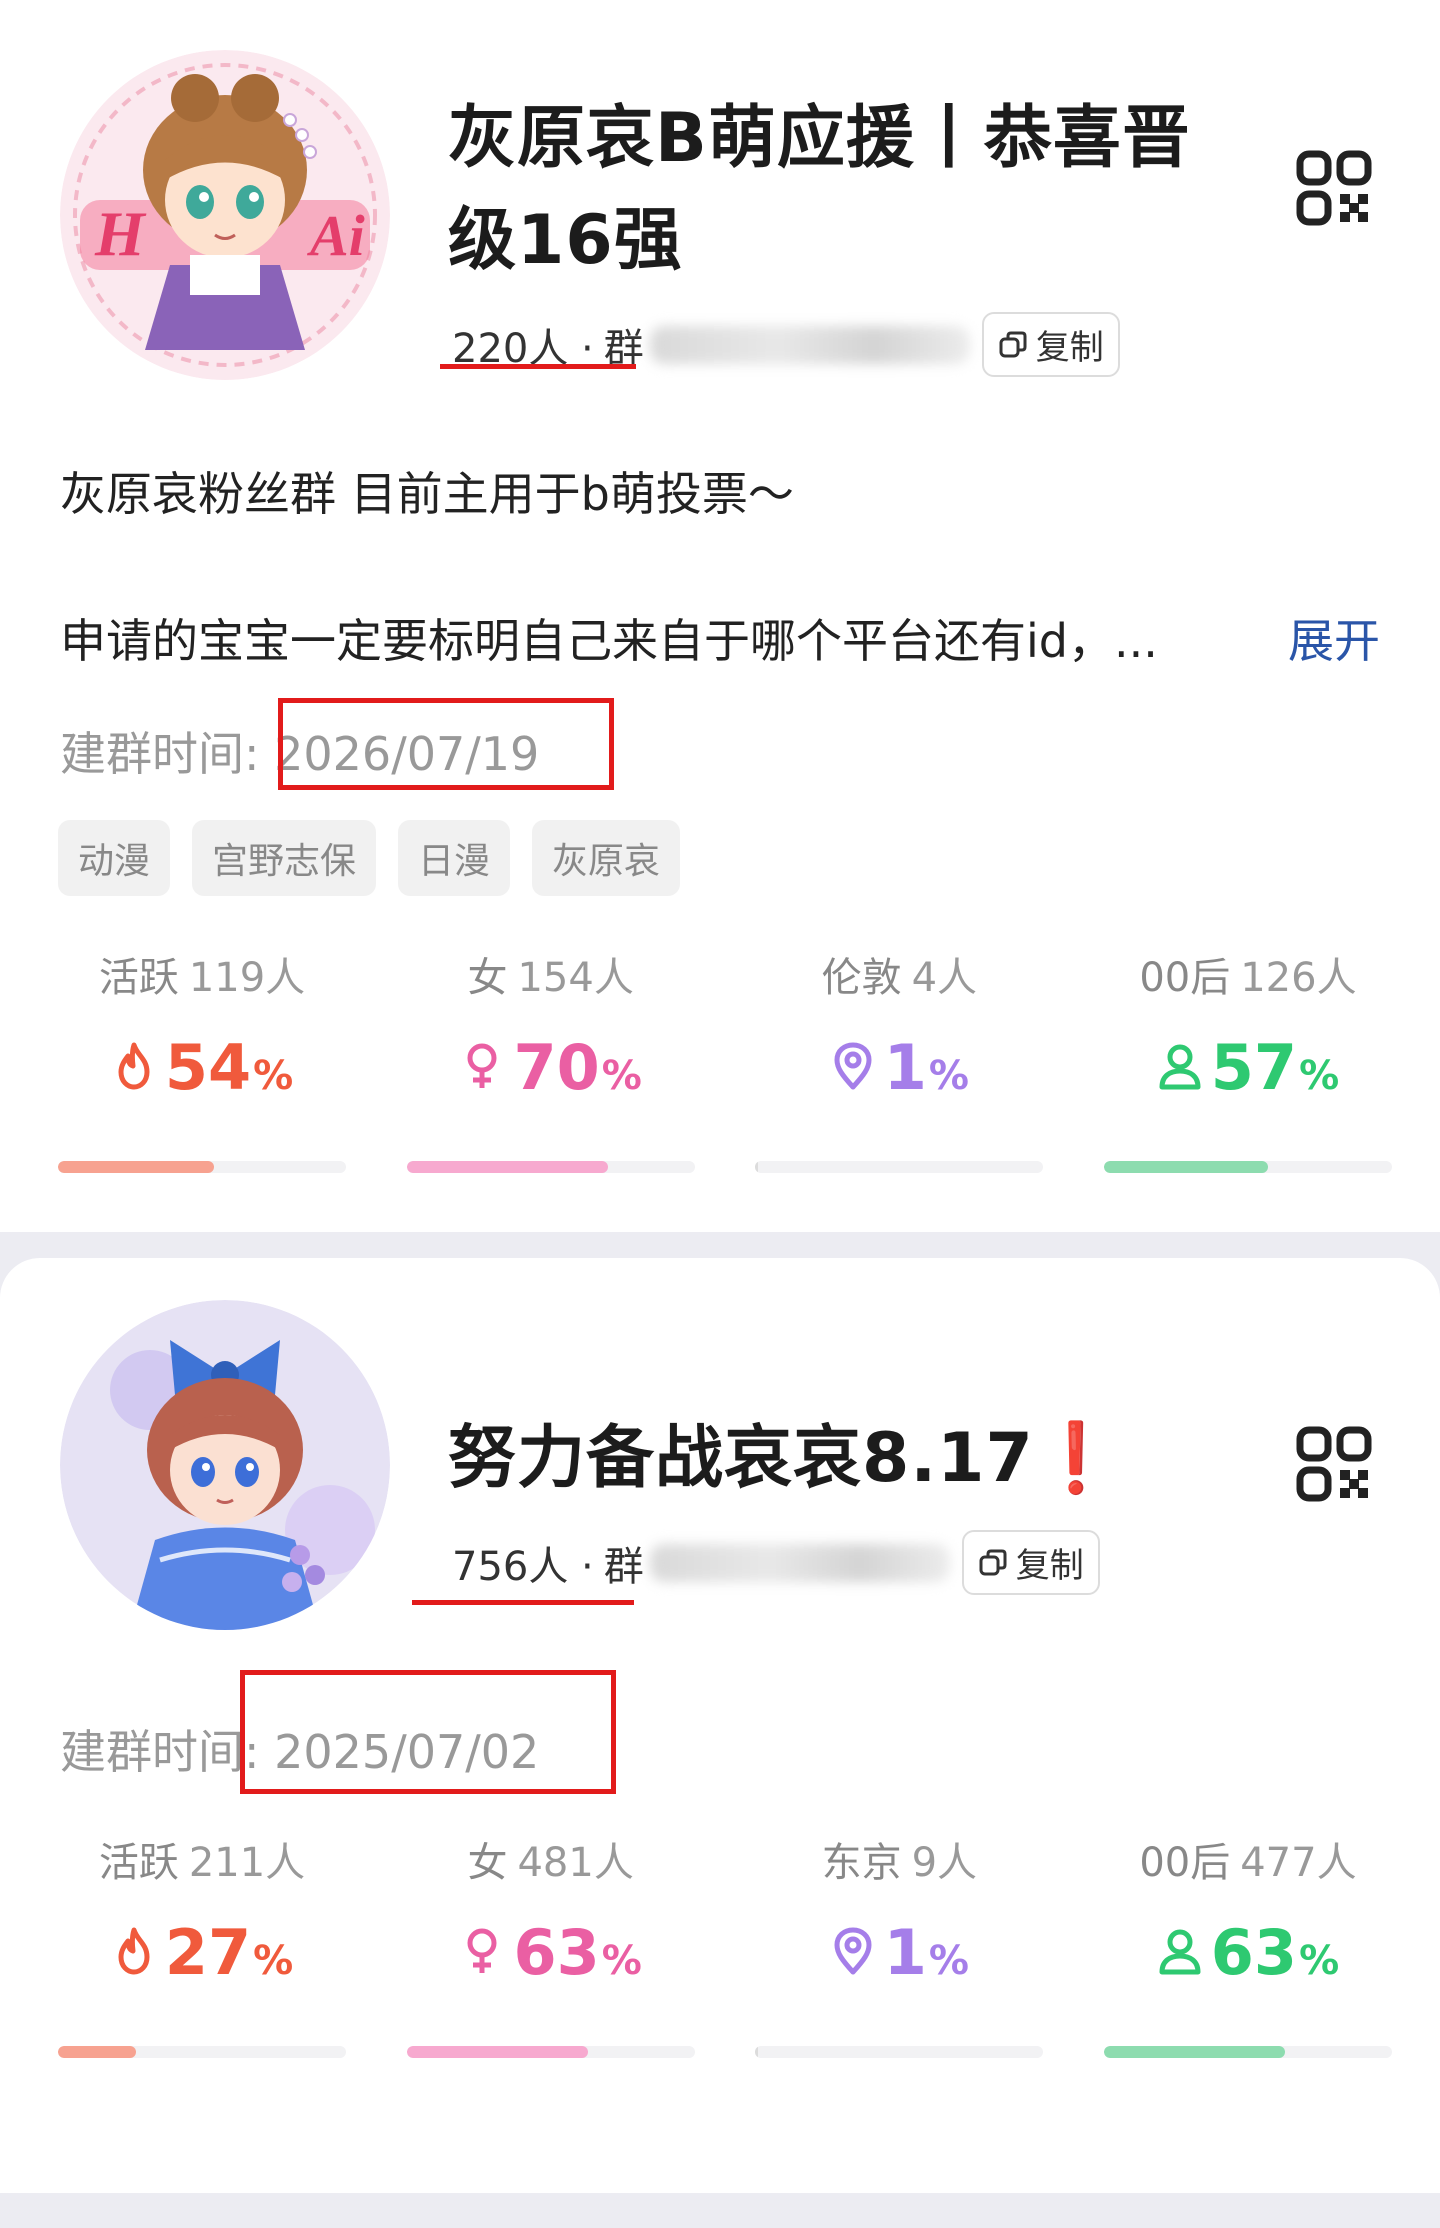  I want to click on stat-label-key: 活跃, so click(138, 978).